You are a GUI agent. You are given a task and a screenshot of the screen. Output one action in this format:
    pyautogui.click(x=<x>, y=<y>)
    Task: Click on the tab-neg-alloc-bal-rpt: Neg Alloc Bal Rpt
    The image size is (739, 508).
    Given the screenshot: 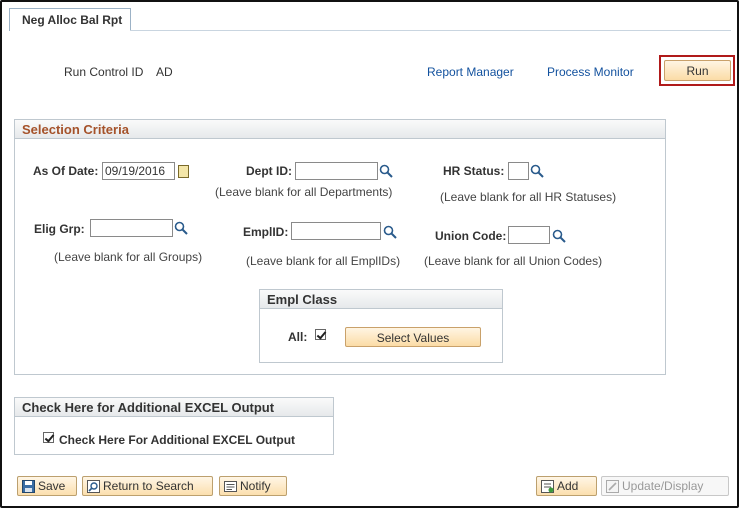 What is the action you would take?
    pyautogui.click(x=70, y=19)
    